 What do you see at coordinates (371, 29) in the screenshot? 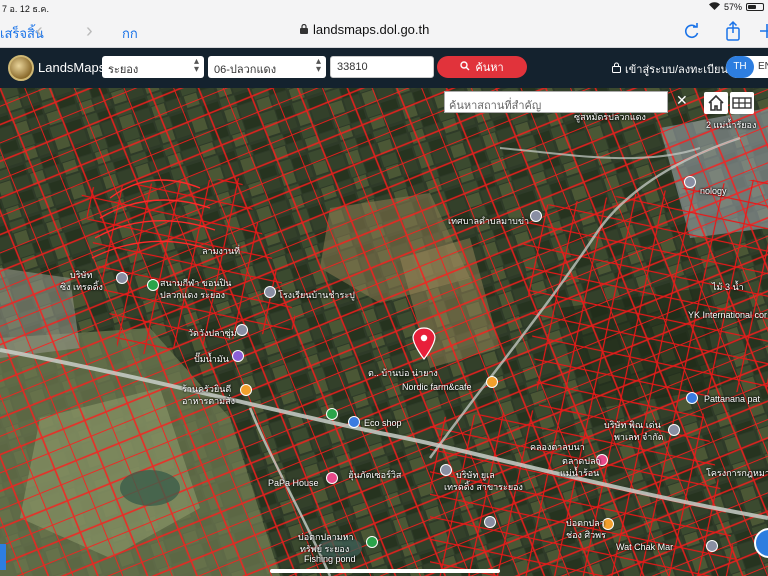
I see `url-text: landsmaps.dol.go.th` at bounding box center [371, 29].